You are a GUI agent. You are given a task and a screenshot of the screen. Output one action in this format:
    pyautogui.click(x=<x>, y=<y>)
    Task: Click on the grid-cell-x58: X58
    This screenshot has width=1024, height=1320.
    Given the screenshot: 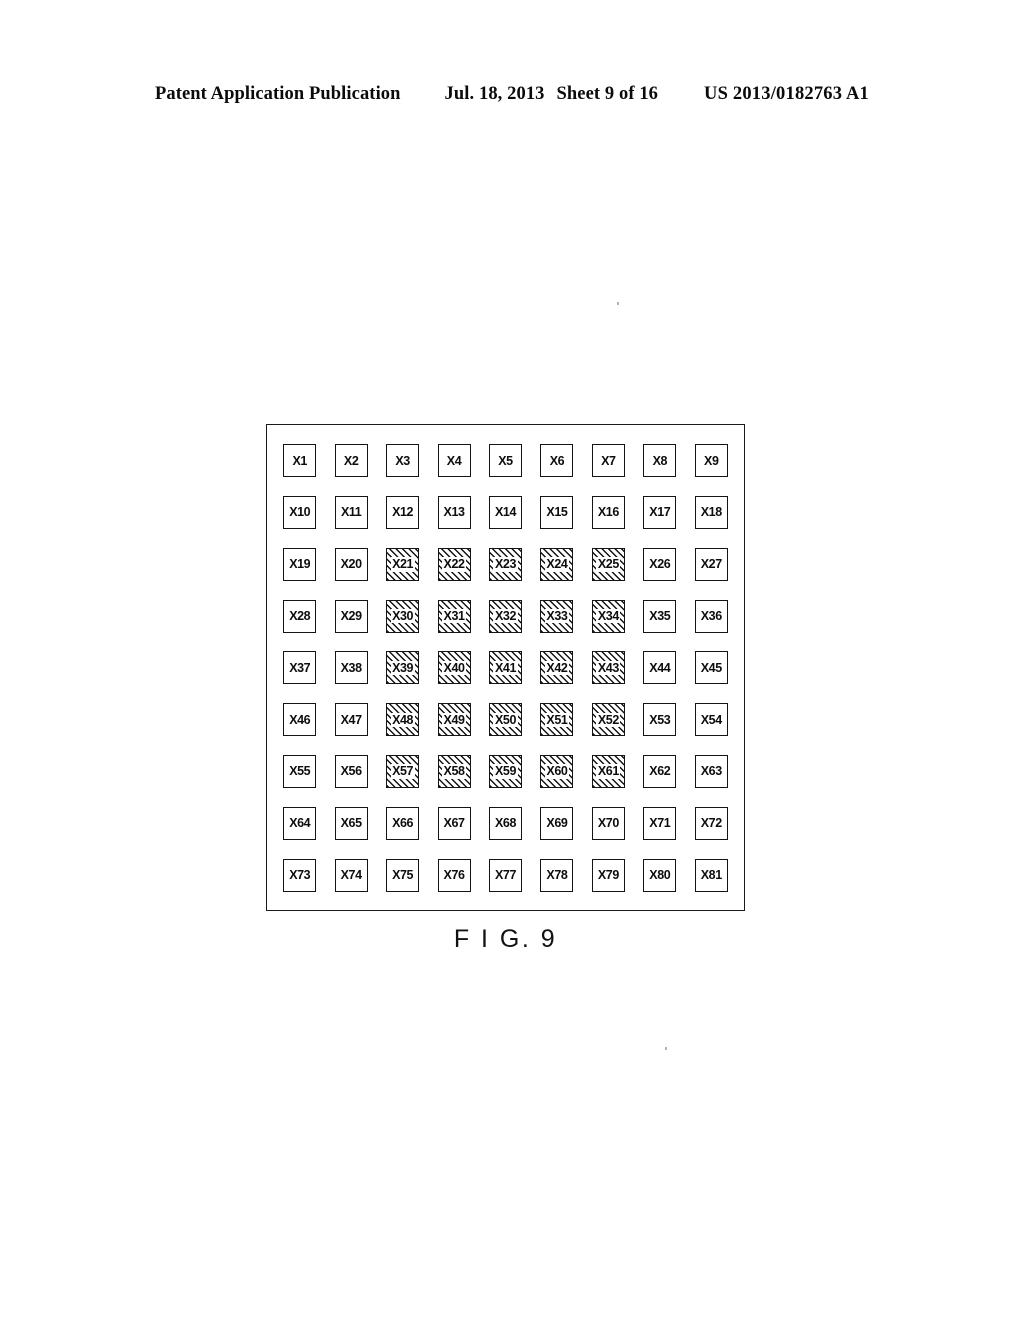 What is the action you would take?
    pyautogui.click(x=454, y=772)
    